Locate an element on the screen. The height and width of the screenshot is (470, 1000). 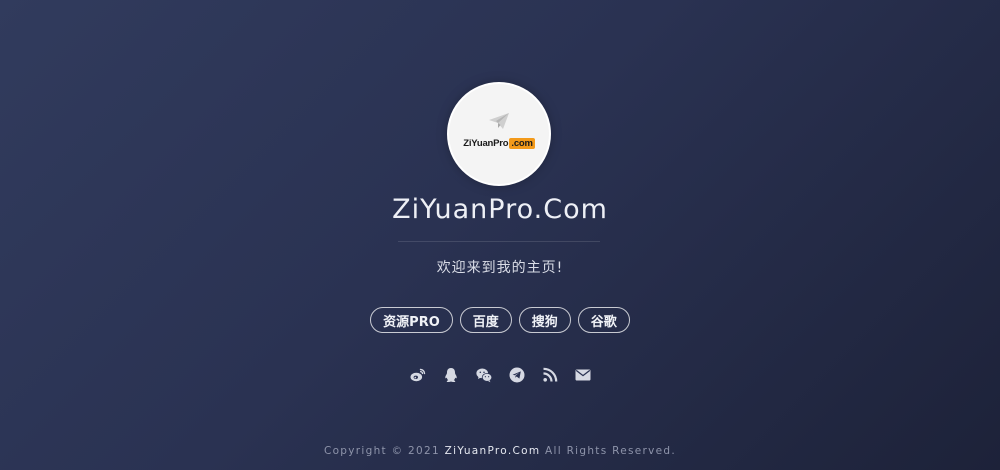
footer-prefix: Copyright © 2021 is located at coordinates (381, 451).